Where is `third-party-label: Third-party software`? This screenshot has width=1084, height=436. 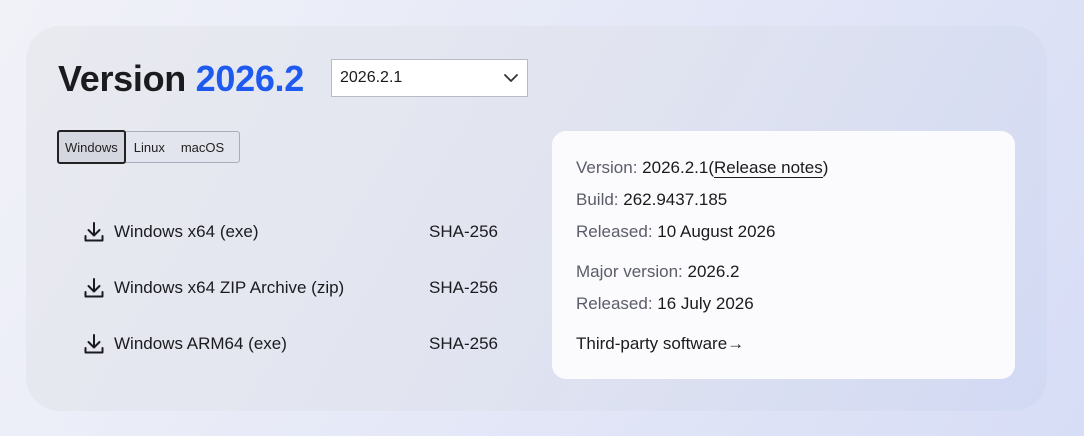
third-party-label: Third-party software is located at coordinates (652, 343).